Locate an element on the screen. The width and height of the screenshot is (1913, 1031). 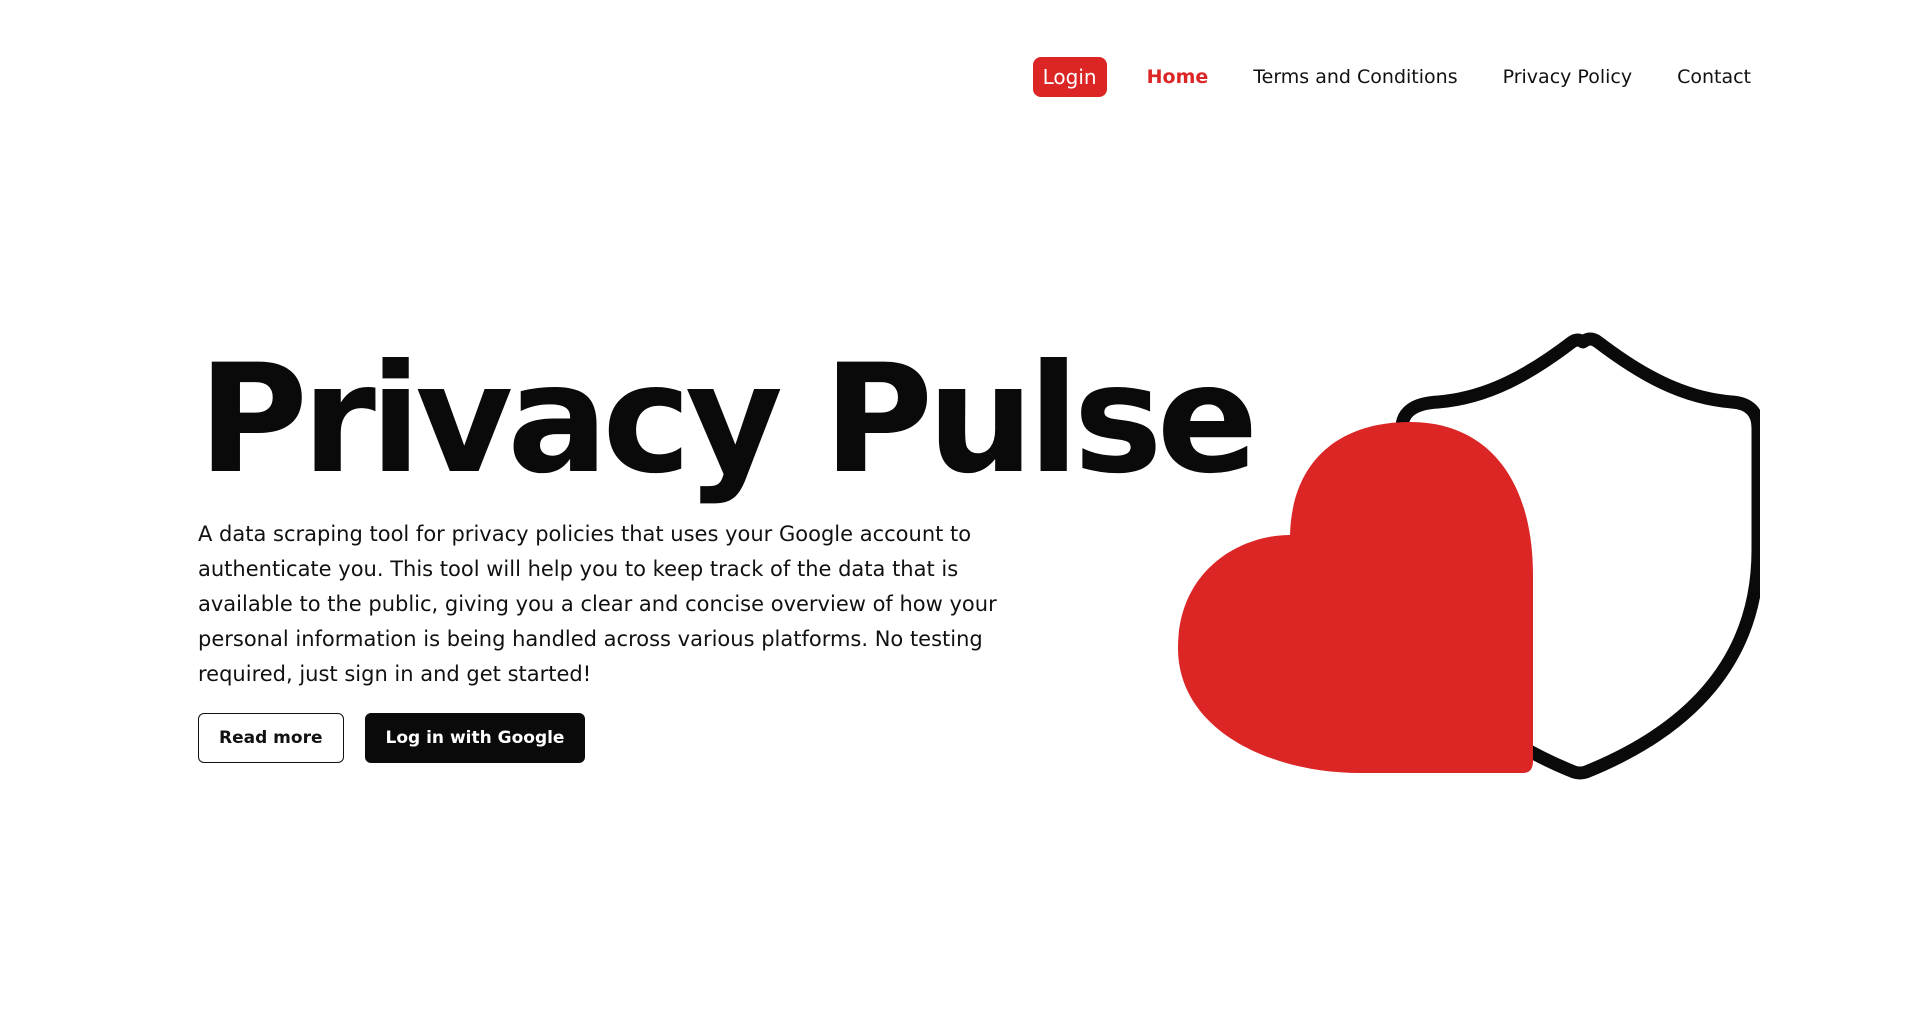
read-more-button: Read more is located at coordinates (271, 738).